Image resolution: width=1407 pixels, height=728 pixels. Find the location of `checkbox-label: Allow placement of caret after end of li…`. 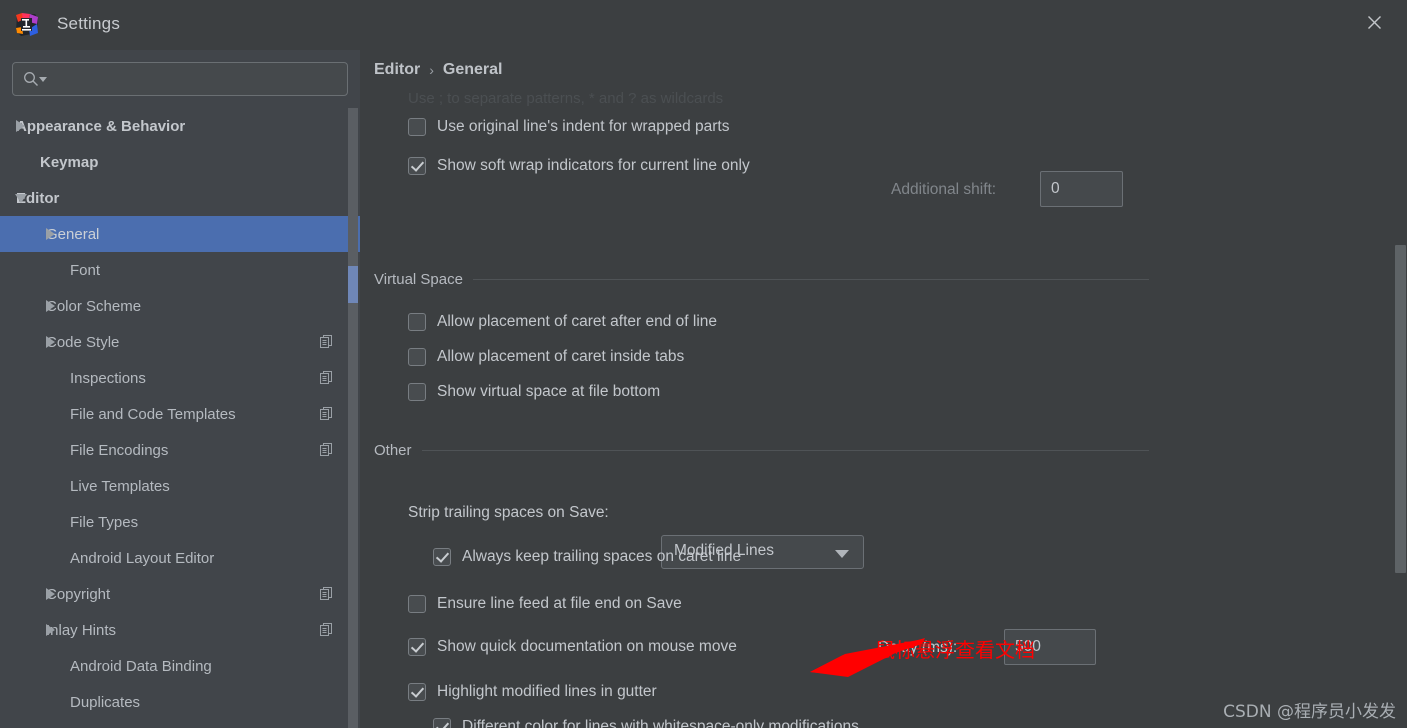

checkbox-label: Allow placement of caret after end of li… is located at coordinates (577, 321).